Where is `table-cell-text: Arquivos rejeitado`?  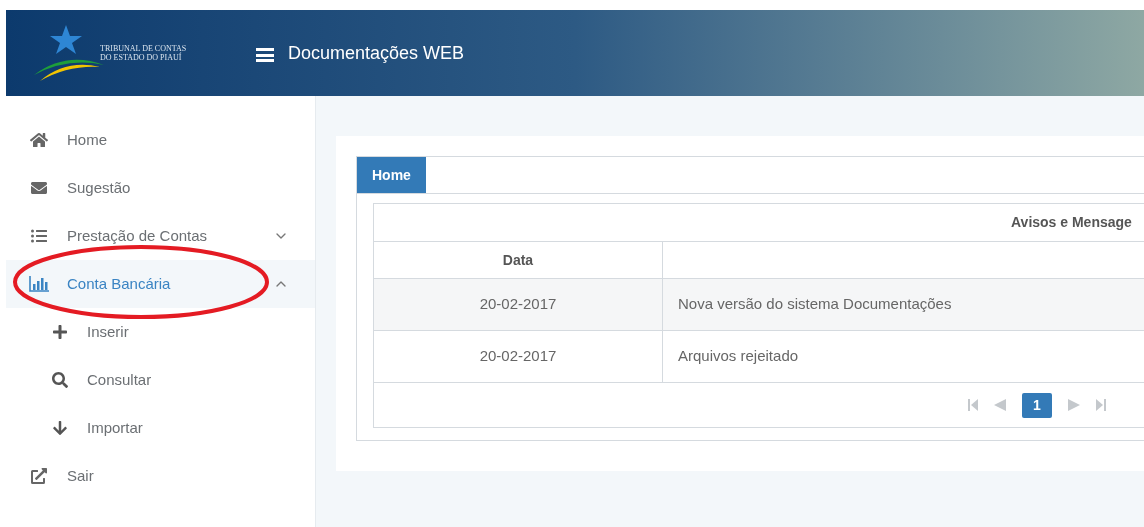
table-cell-text: Arquivos rejeitado is located at coordinates (738, 356).